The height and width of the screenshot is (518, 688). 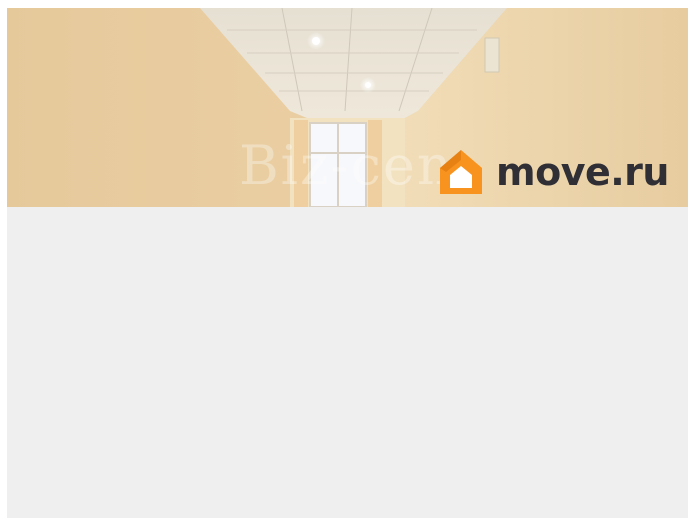 I want to click on logo-wordmark: move.ru, so click(x=582, y=172).